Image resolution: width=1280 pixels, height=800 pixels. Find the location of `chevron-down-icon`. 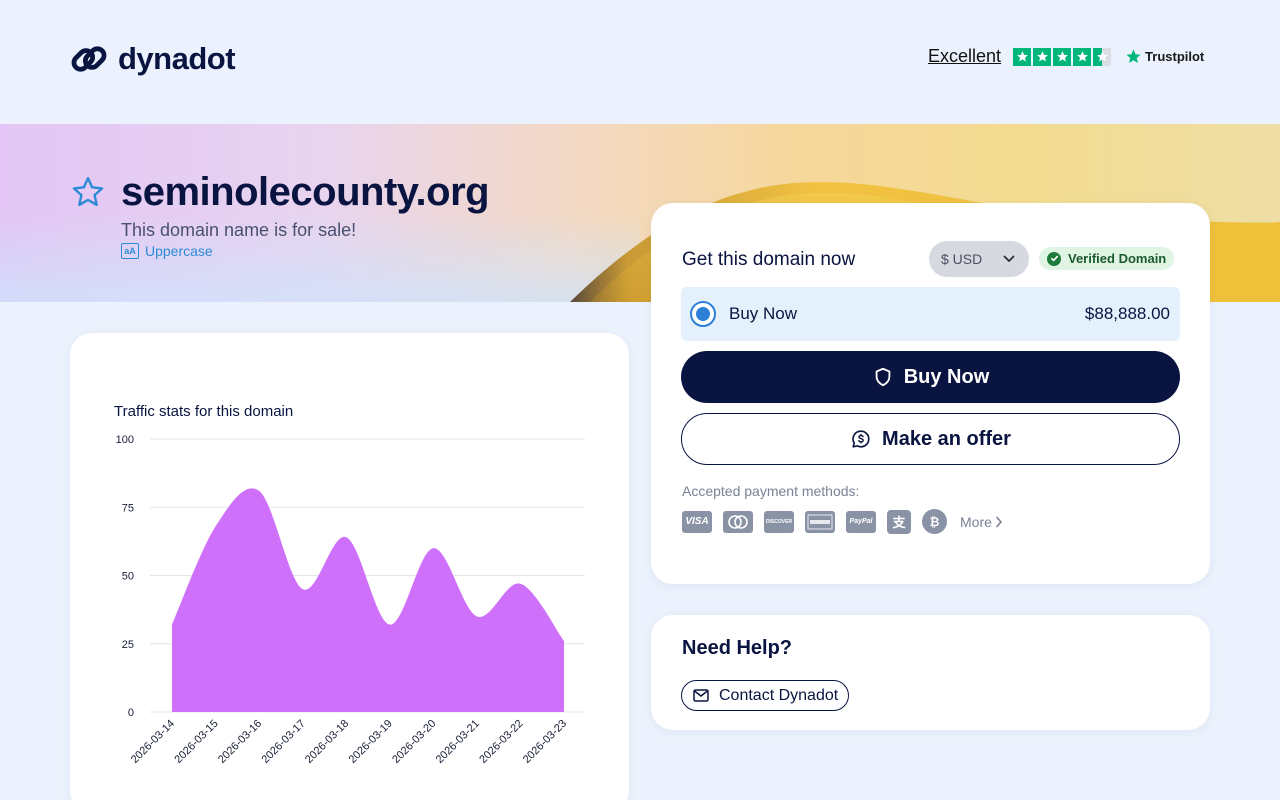

chevron-down-icon is located at coordinates (1009, 258).